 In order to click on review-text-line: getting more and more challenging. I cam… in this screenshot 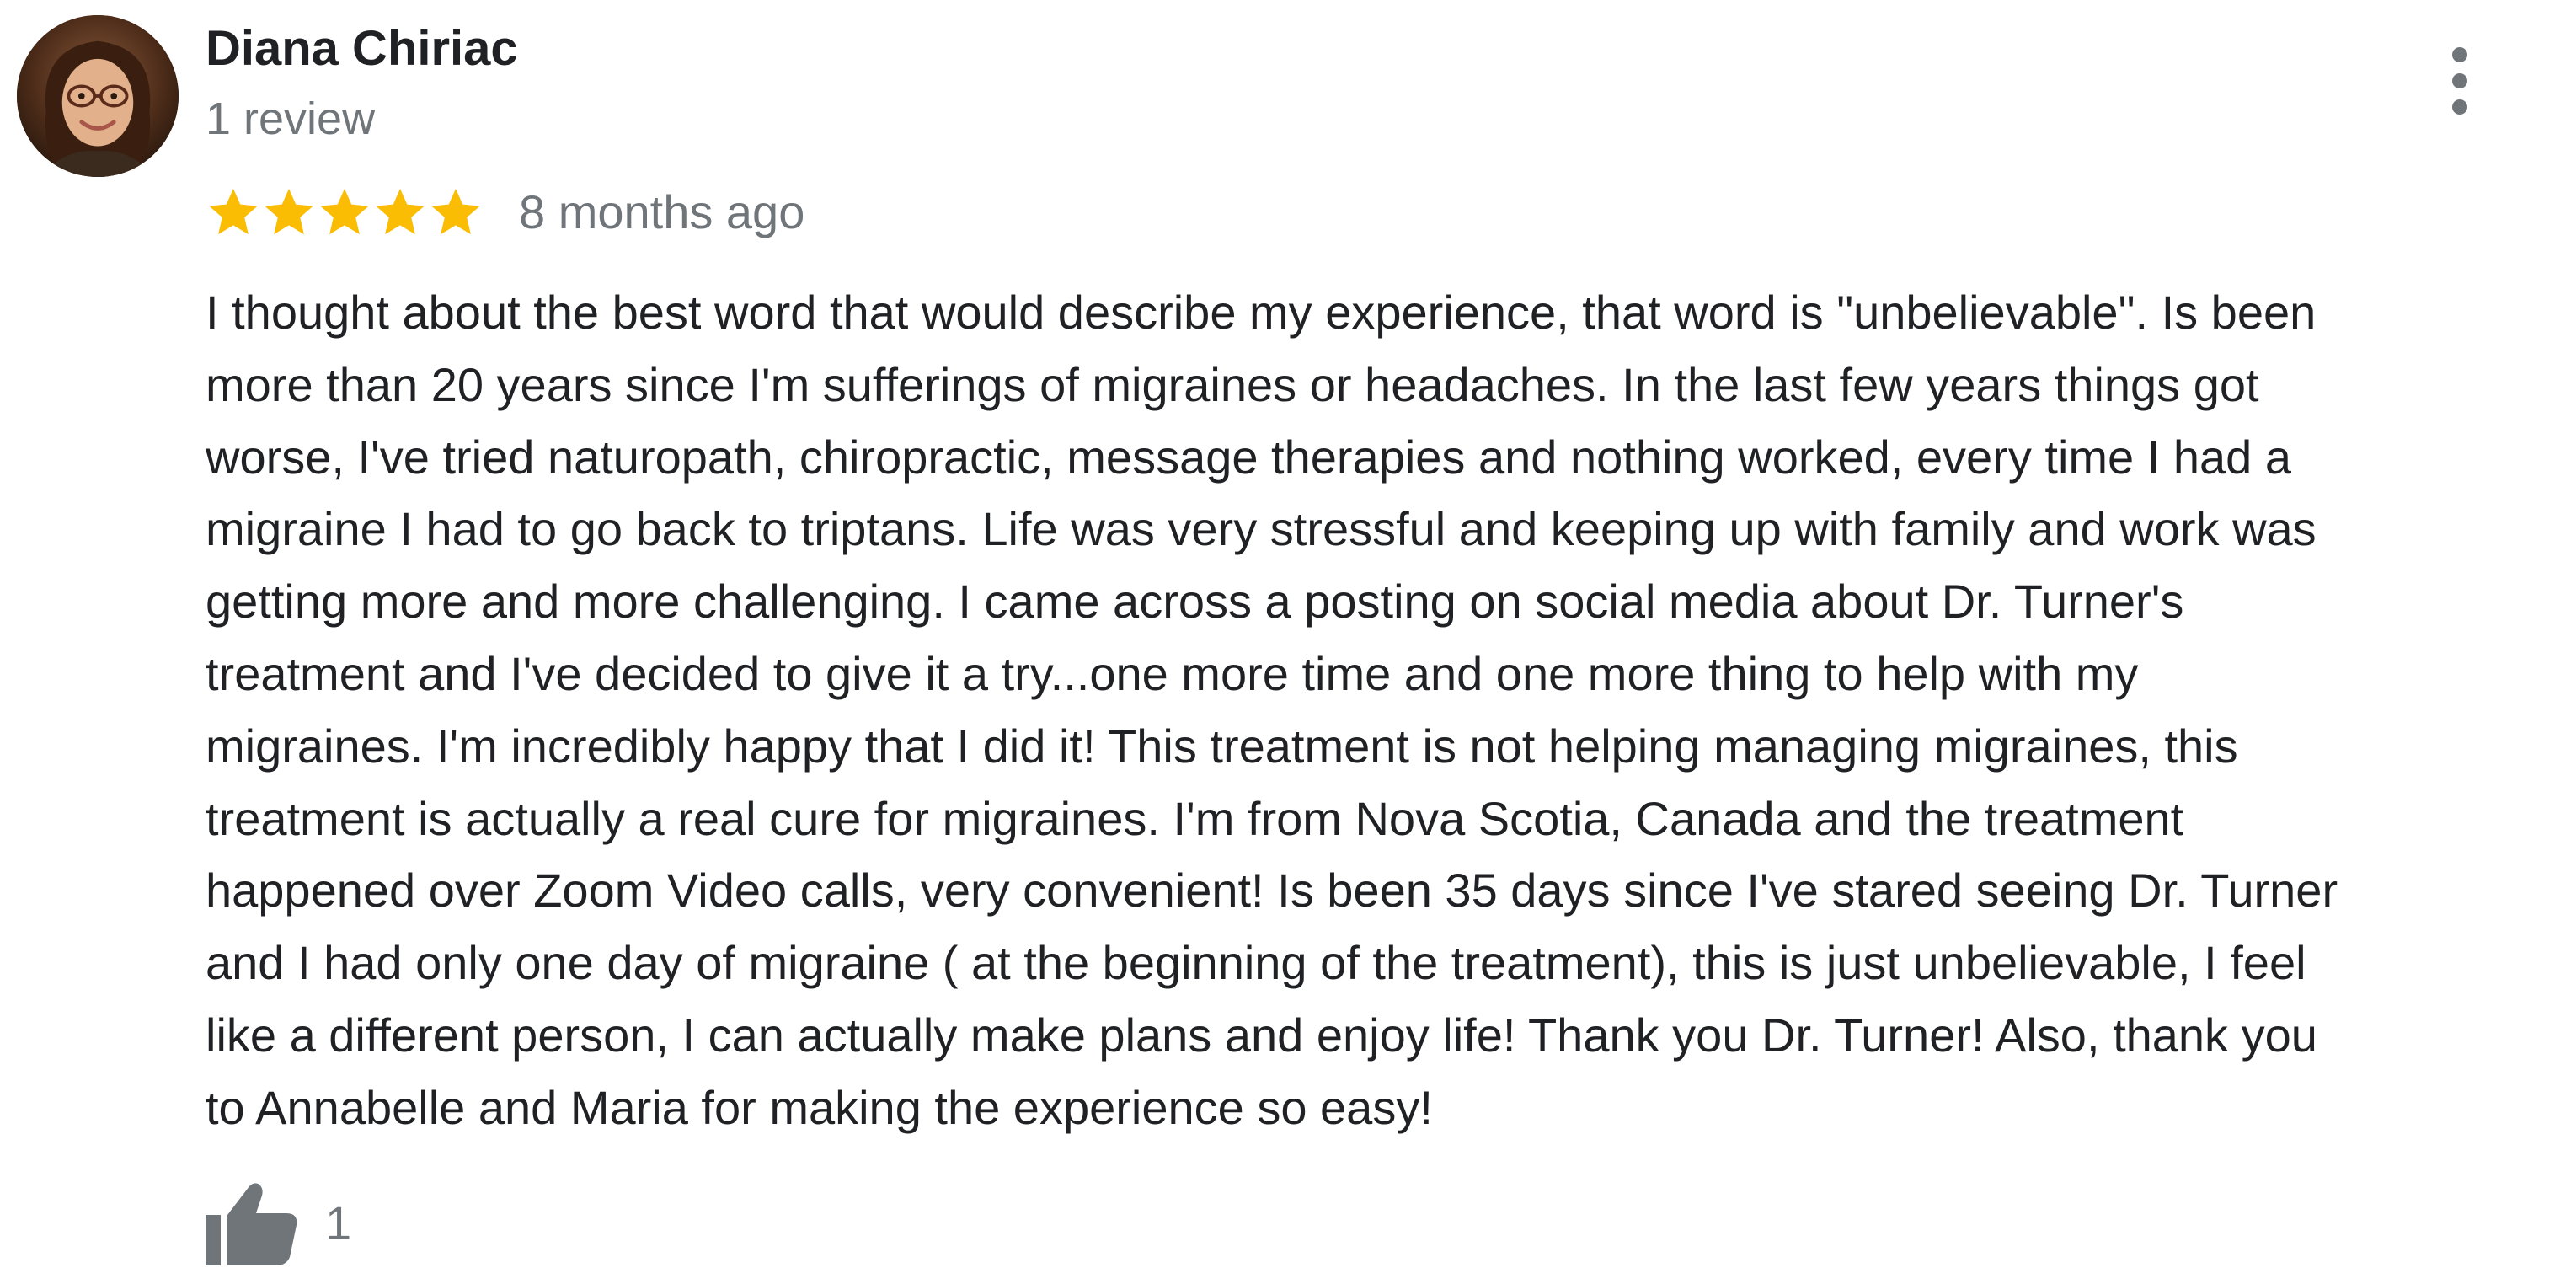, I will do `click(1195, 602)`.